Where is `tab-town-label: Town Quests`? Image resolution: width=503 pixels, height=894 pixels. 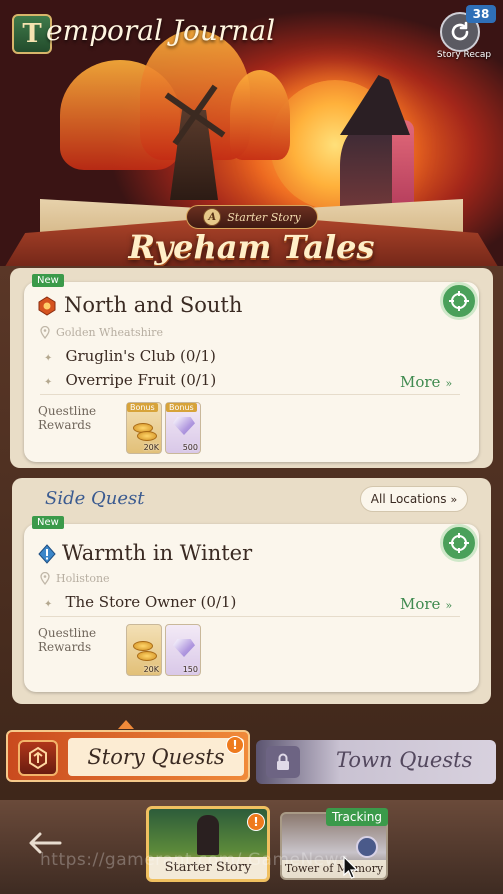 tab-town-label: Town Quests is located at coordinates (404, 760).